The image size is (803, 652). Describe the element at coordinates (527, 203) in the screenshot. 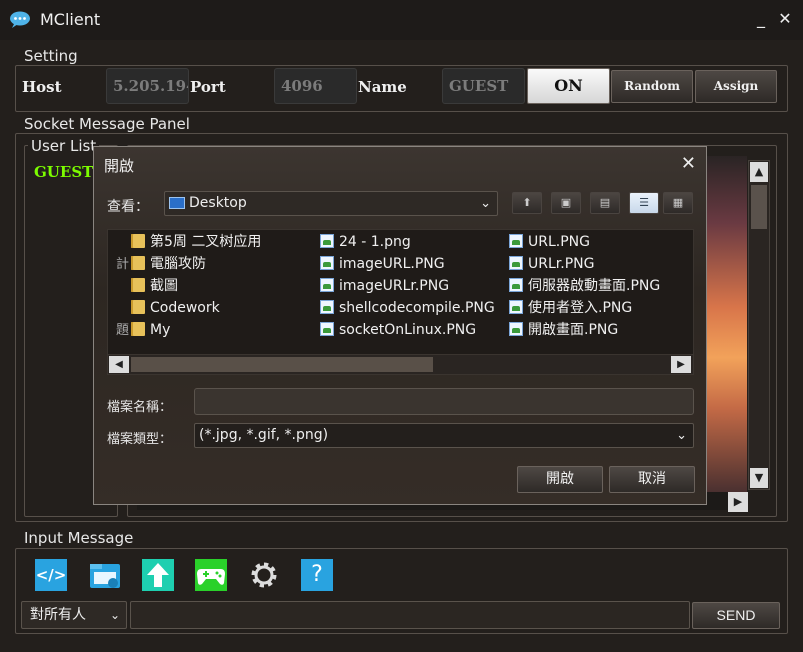

I see `up-folder-icon: ⬆` at that location.